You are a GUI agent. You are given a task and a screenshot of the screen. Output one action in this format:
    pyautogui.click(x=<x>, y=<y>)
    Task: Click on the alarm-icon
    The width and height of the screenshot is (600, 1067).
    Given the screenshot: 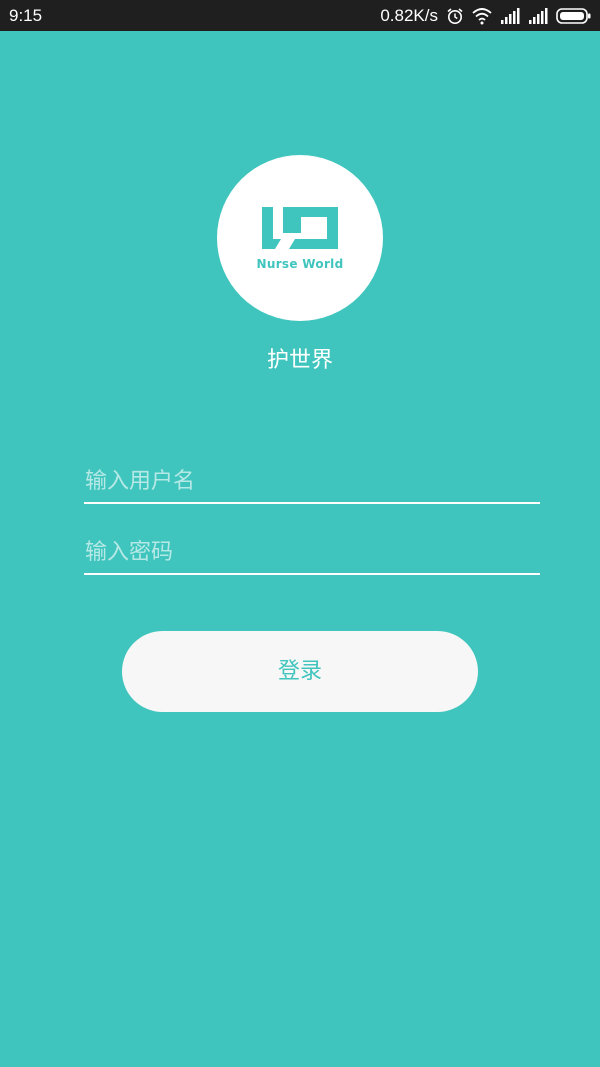 What is the action you would take?
    pyautogui.click(x=455, y=16)
    